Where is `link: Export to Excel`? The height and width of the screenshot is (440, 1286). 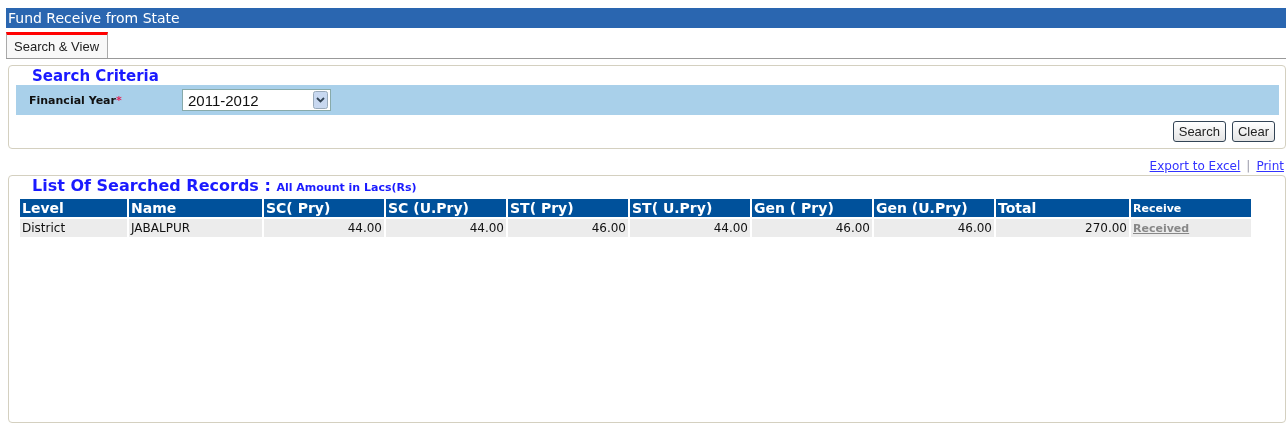 link: Export to Excel is located at coordinates (1195, 166).